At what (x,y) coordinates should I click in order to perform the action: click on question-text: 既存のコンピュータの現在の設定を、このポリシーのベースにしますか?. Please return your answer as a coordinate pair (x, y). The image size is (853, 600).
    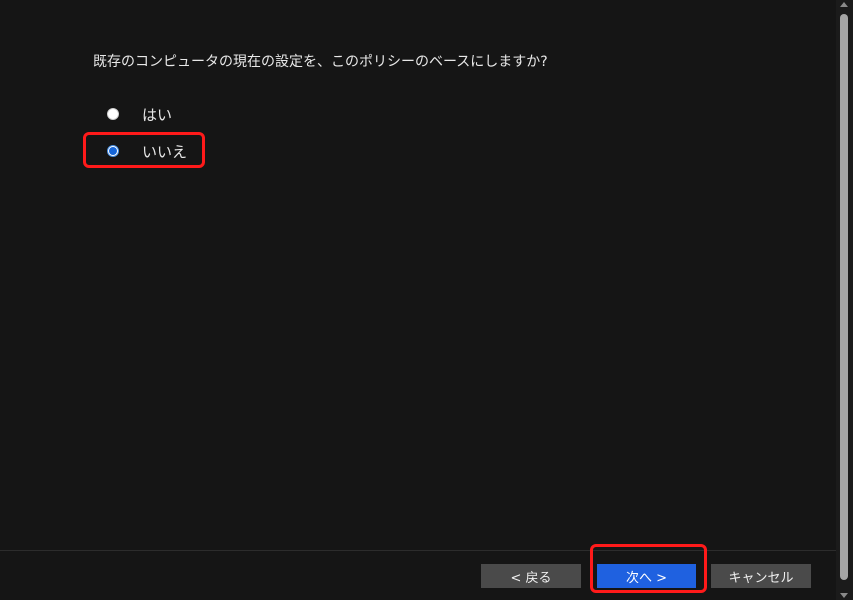
    Looking at the image, I should click on (320, 62).